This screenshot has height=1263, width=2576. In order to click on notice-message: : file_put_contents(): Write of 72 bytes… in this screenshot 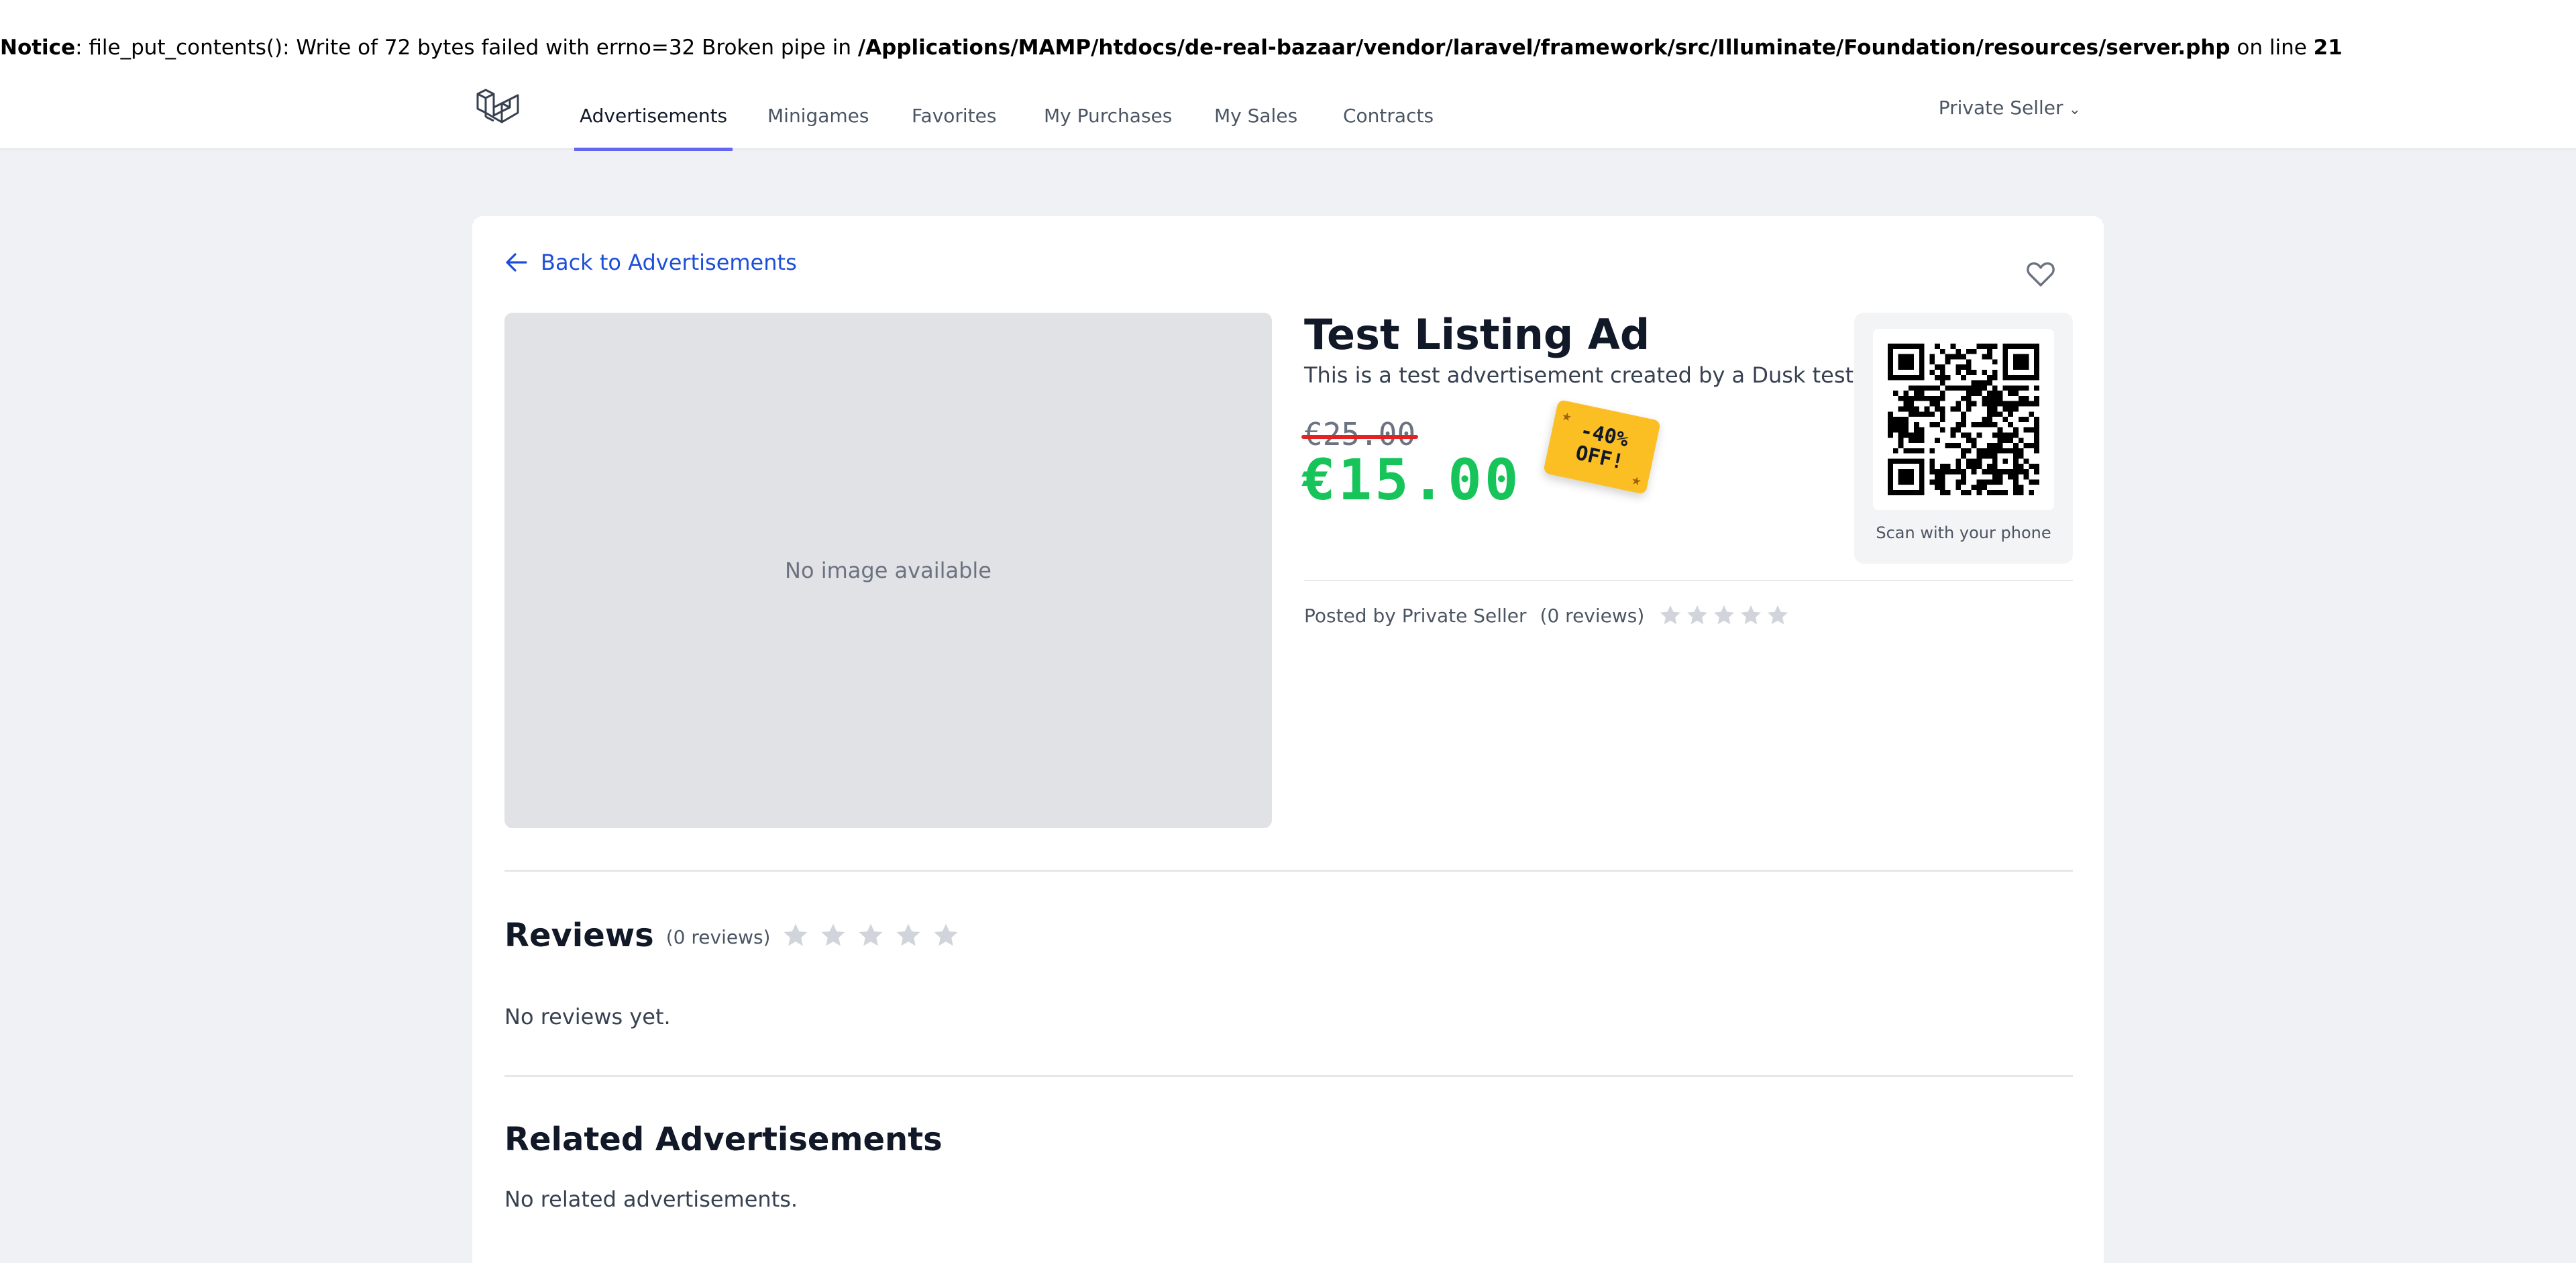, I will do `click(466, 48)`.